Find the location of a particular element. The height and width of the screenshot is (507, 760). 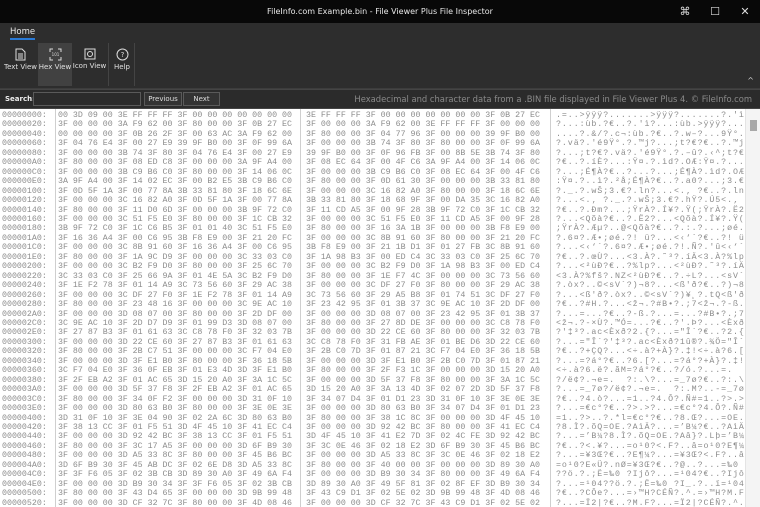

ascii-text: ?...=...?€..?-ß.?...=...?#B•?.;7 is located at coordinates (650, 314).